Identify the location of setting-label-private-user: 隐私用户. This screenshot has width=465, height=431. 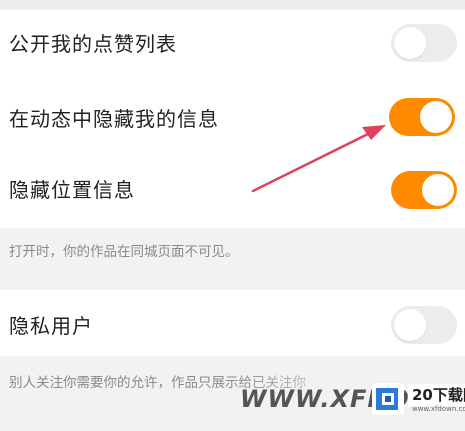
(51, 326).